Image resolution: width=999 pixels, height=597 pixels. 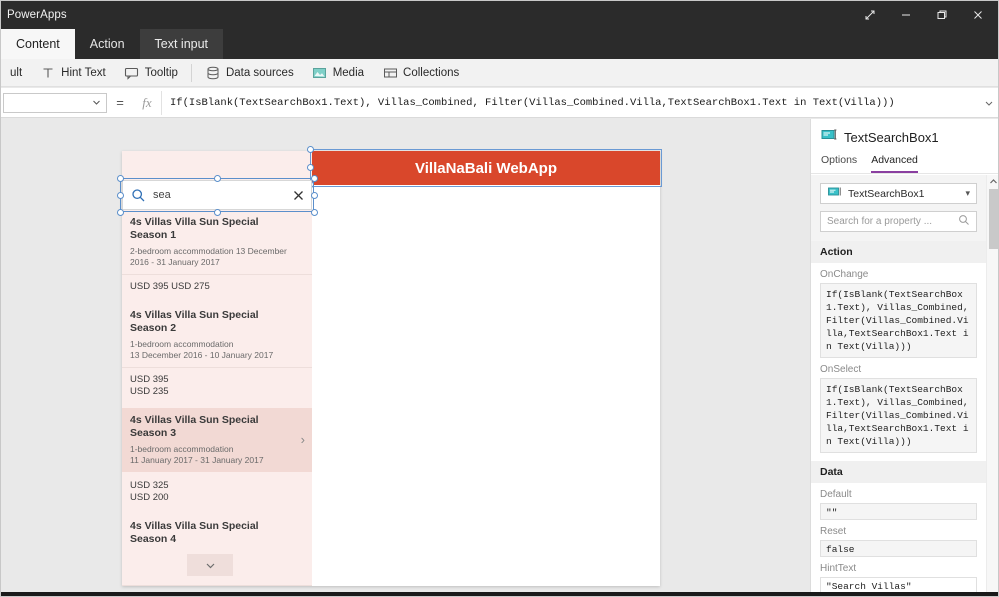 What do you see at coordinates (303, 439) in the screenshot?
I see `chevron-right-icon: ›` at bounding box center [303, 439].